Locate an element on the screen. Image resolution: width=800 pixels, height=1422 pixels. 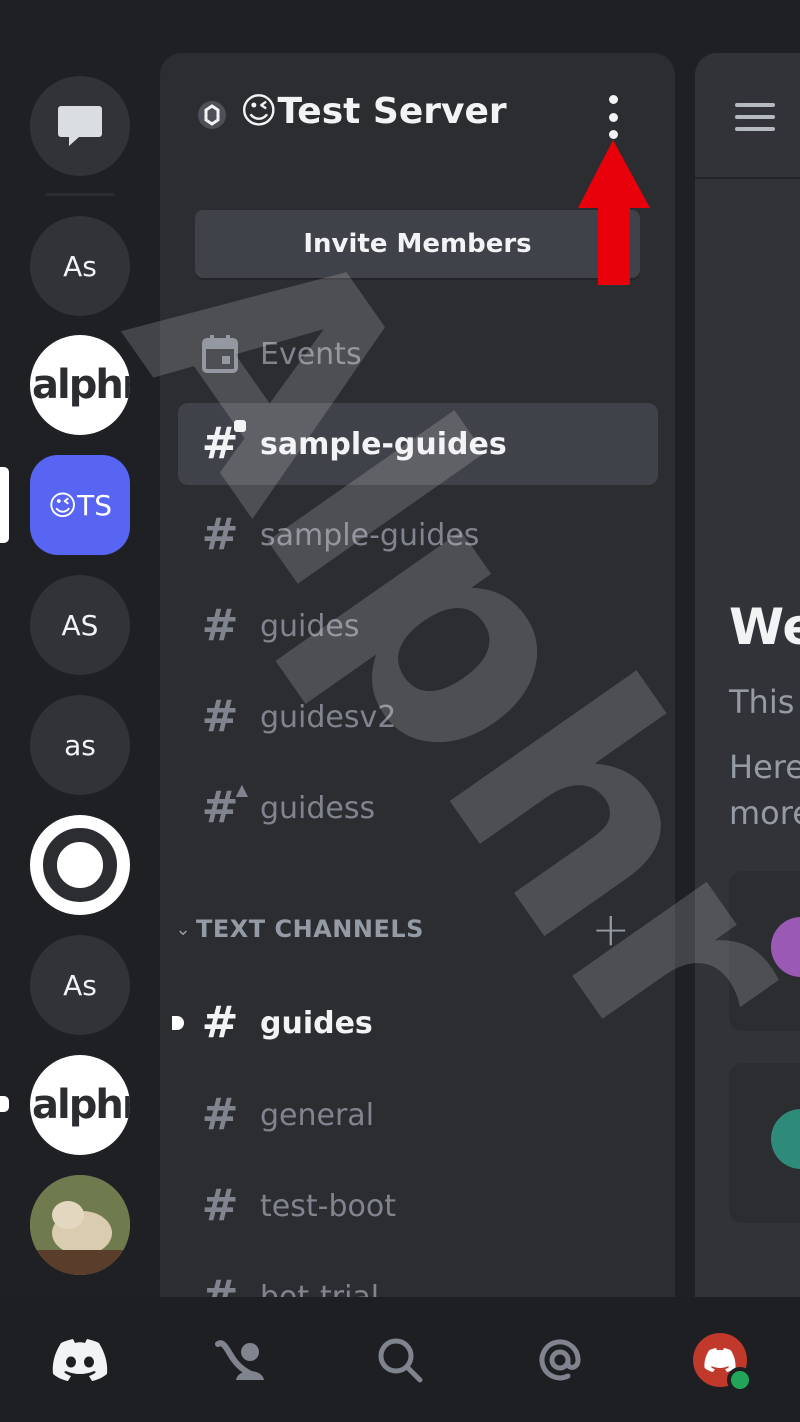
chevron-down-icon: ⌄ is located at coordinates (183, 929).